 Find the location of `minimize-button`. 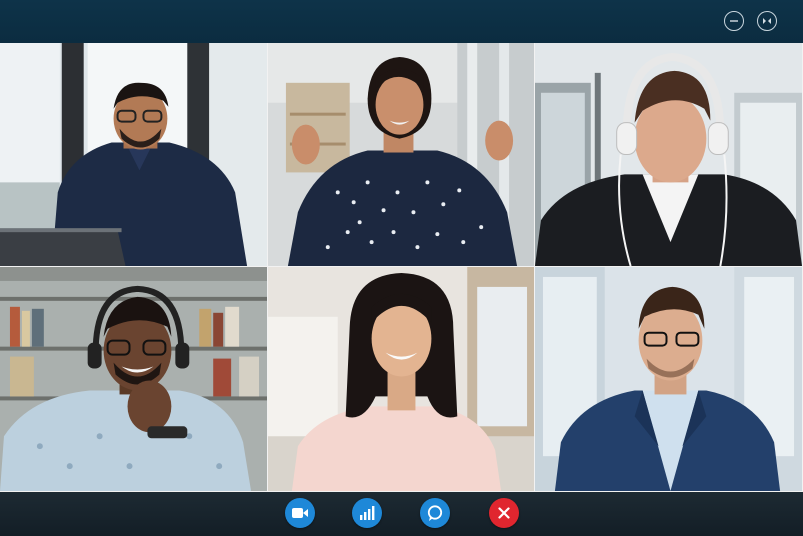

minimize-button is located at coordinates (734, 21).